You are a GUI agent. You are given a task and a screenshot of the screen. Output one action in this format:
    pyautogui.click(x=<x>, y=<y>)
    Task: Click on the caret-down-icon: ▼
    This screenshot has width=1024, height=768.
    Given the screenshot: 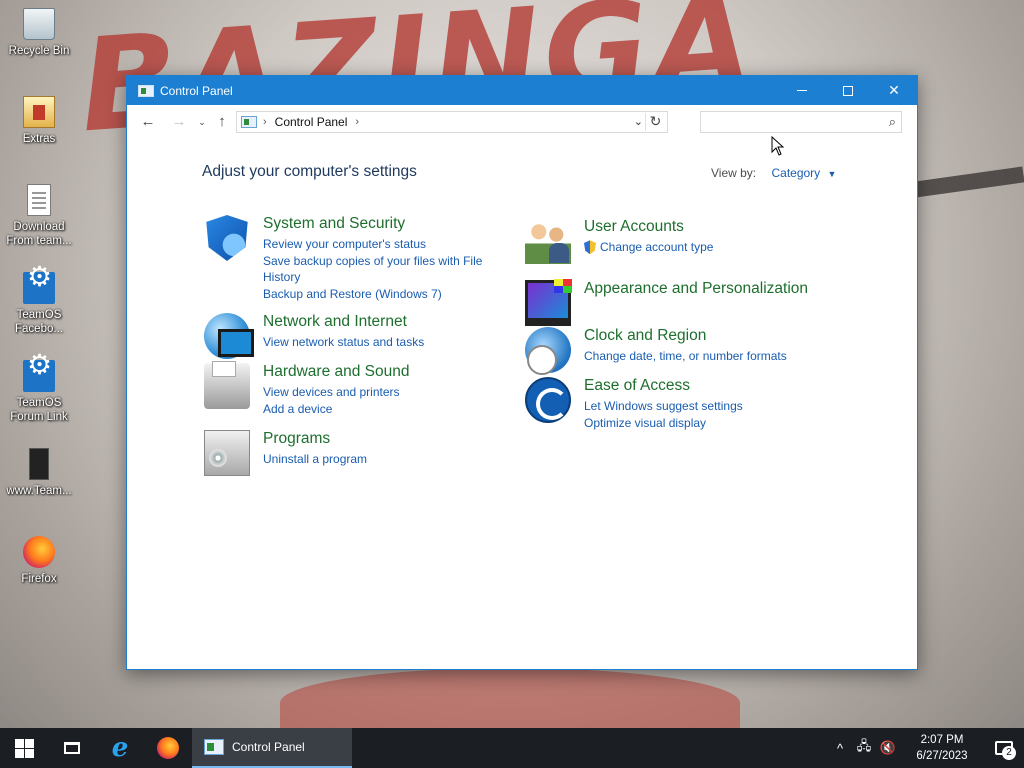 What is the action you would take?
    pyautogui.click(x=832, y=174)
    